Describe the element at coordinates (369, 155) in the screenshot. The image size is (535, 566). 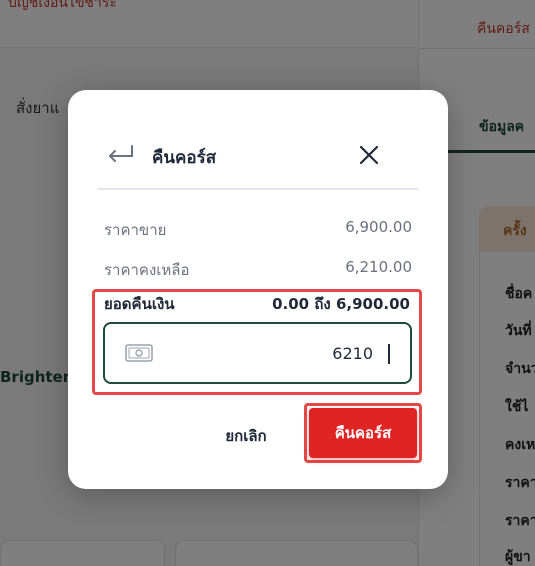
I see `close-icon` at that location.